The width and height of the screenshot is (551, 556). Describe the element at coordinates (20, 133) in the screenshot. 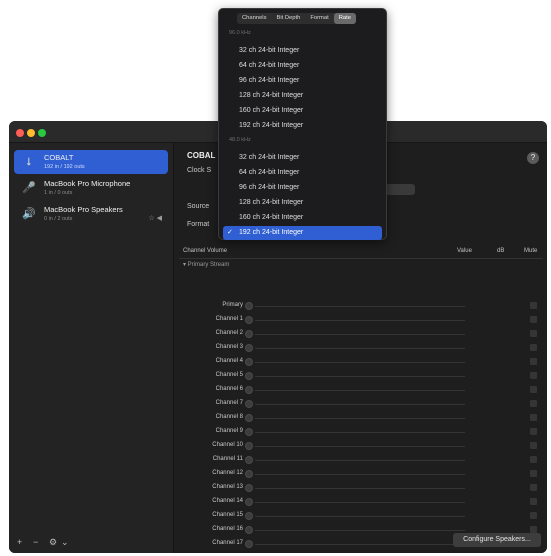

I see `close-button` at that location.